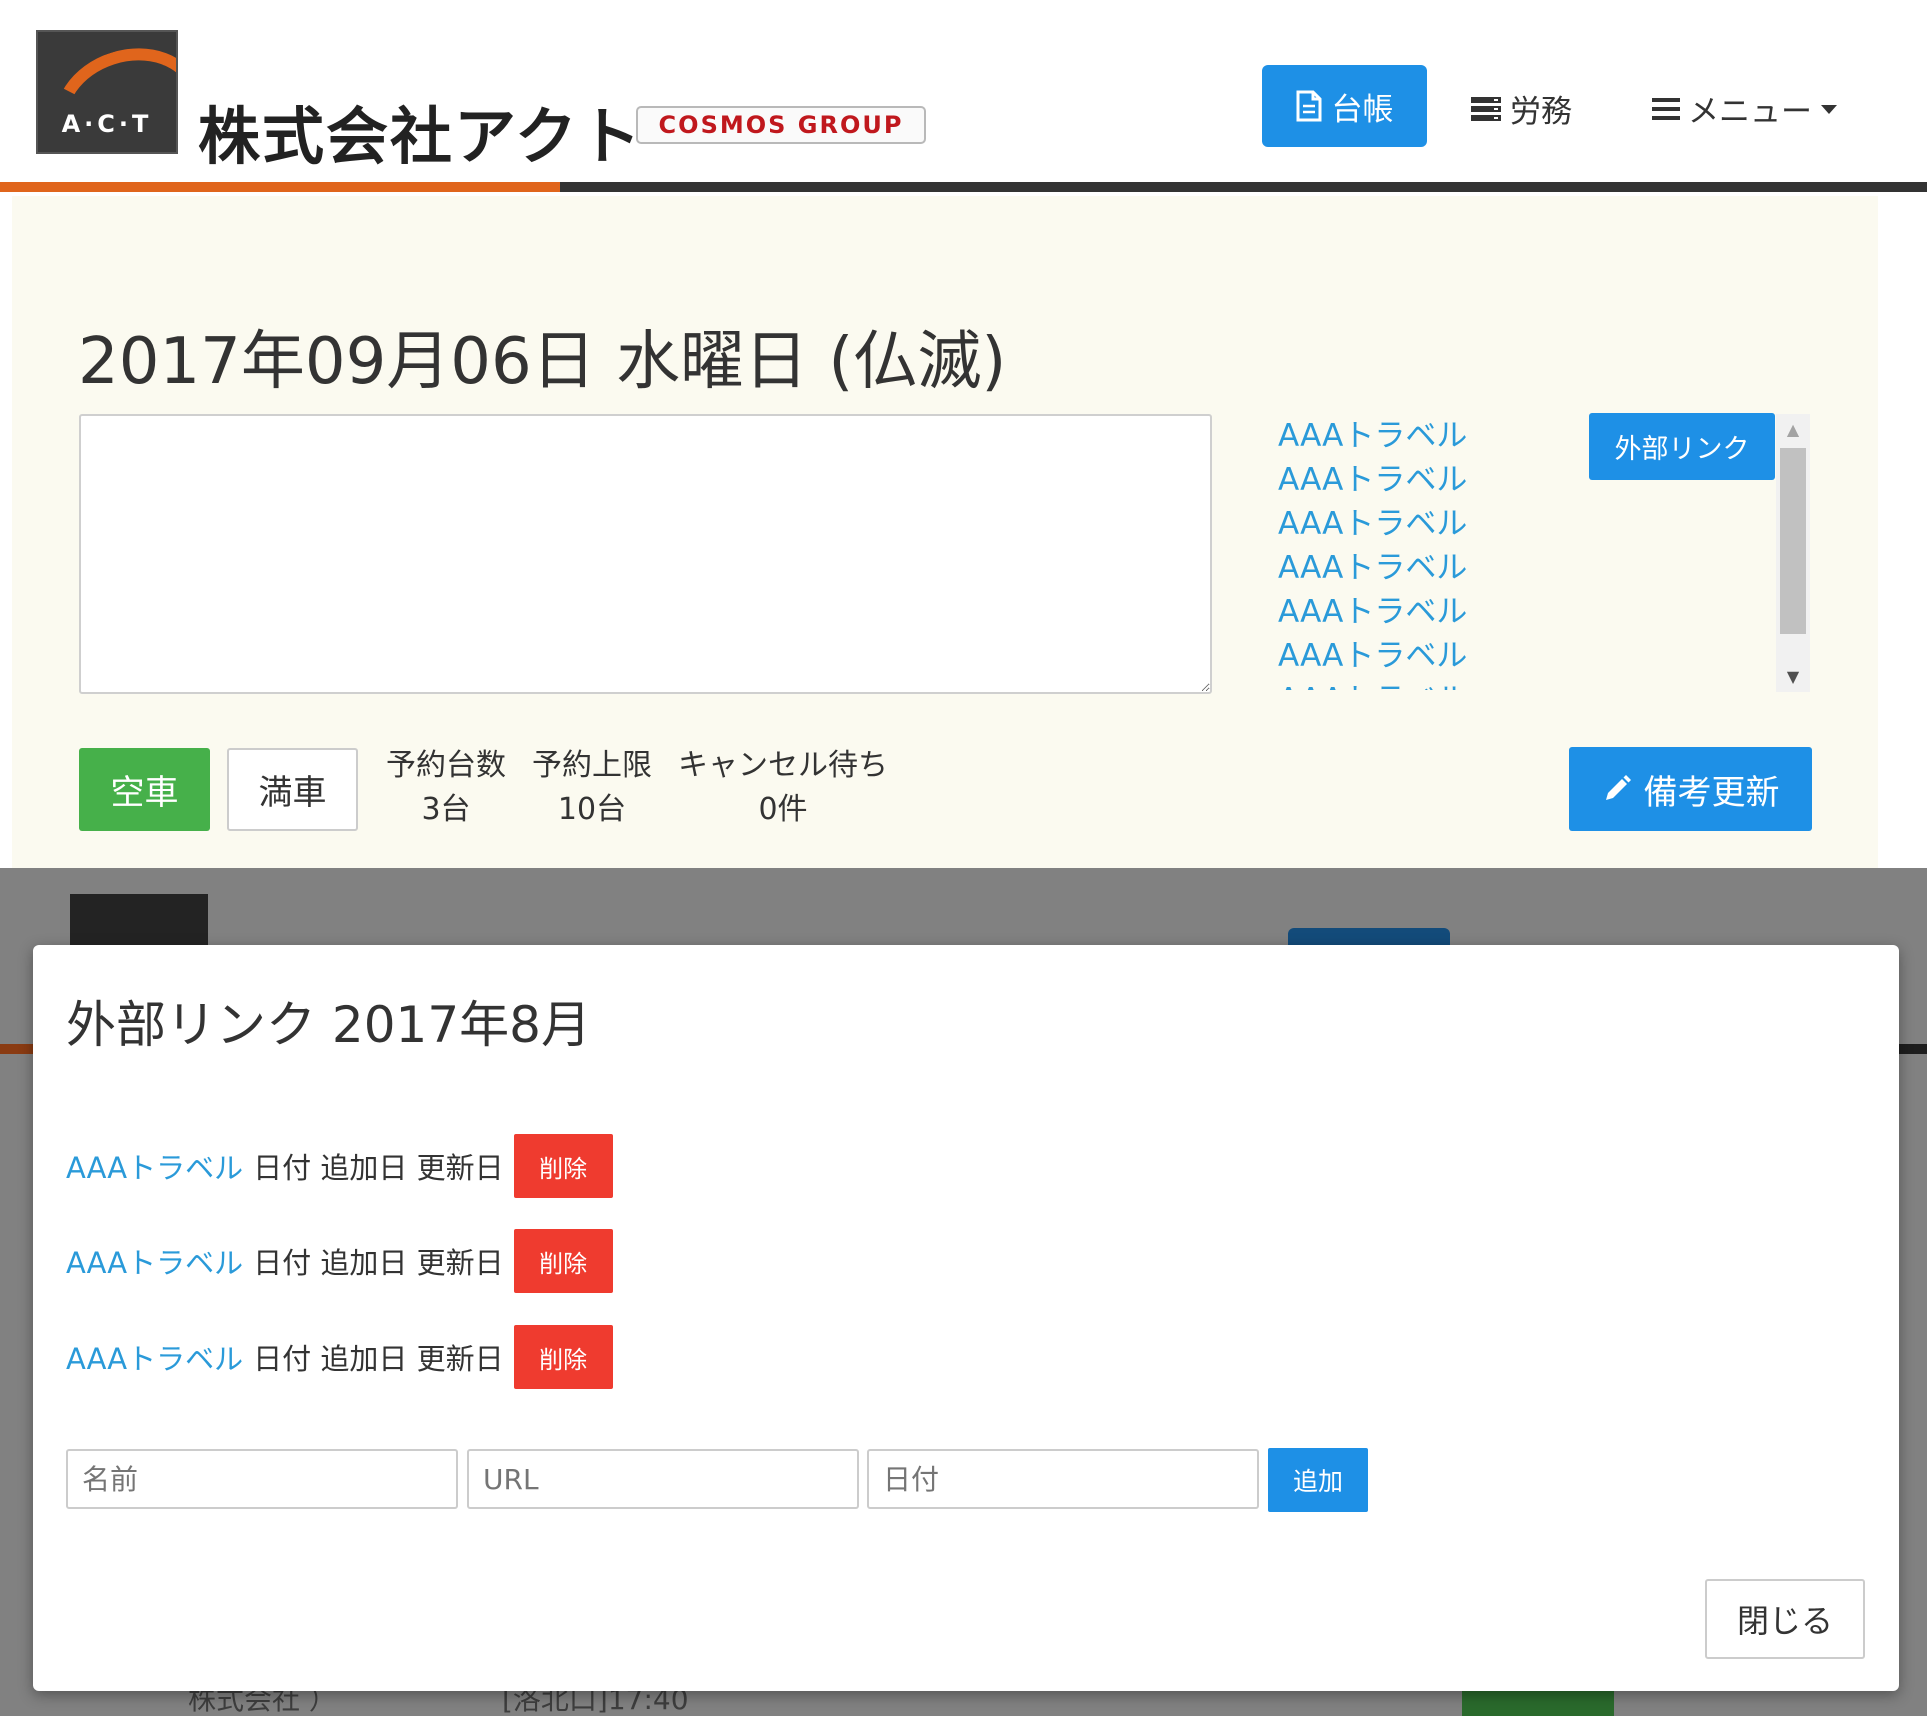 The height and width of the screenshot is (1716, 1927). What do you see at coordinates (1666, 108) in the screenshot?
I see `hamburger-icon` at bounding box center [1666, 108].